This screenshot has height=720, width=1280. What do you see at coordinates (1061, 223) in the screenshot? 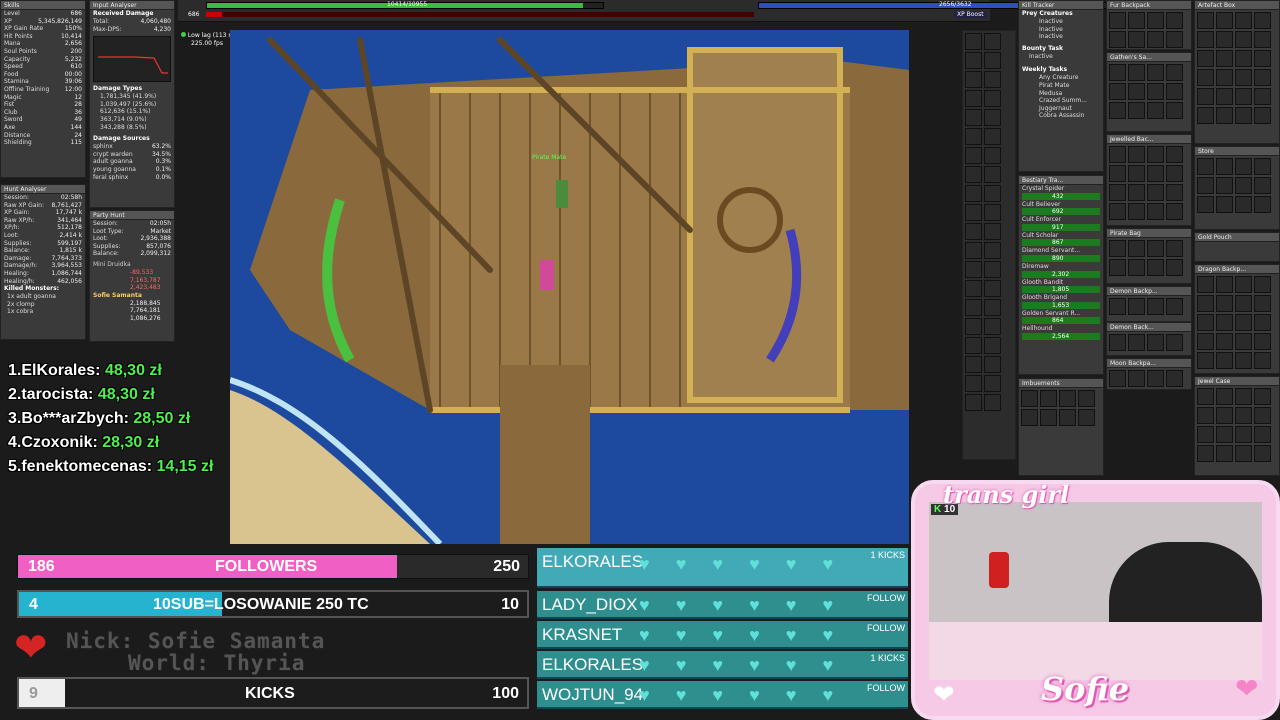
I see `bestiary-entry: Cult Enforcer 917` at bounding box center [1061, 223].